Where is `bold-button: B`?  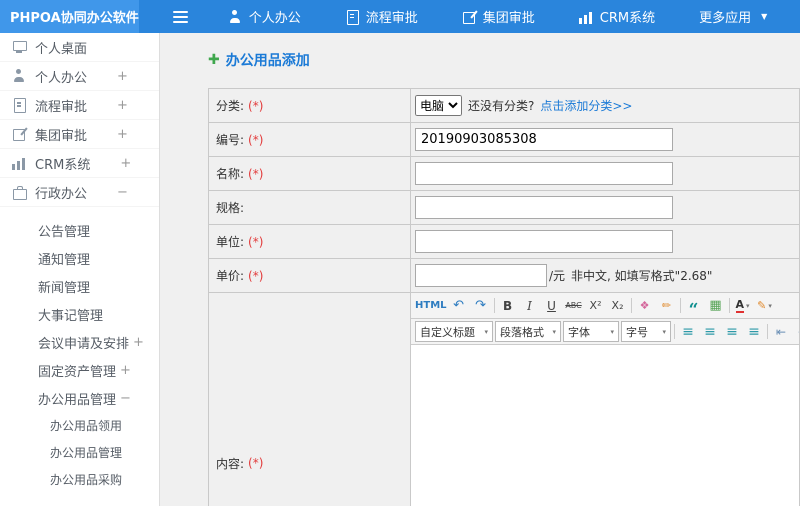
bold-button: B is located at coordinates (508, 306).